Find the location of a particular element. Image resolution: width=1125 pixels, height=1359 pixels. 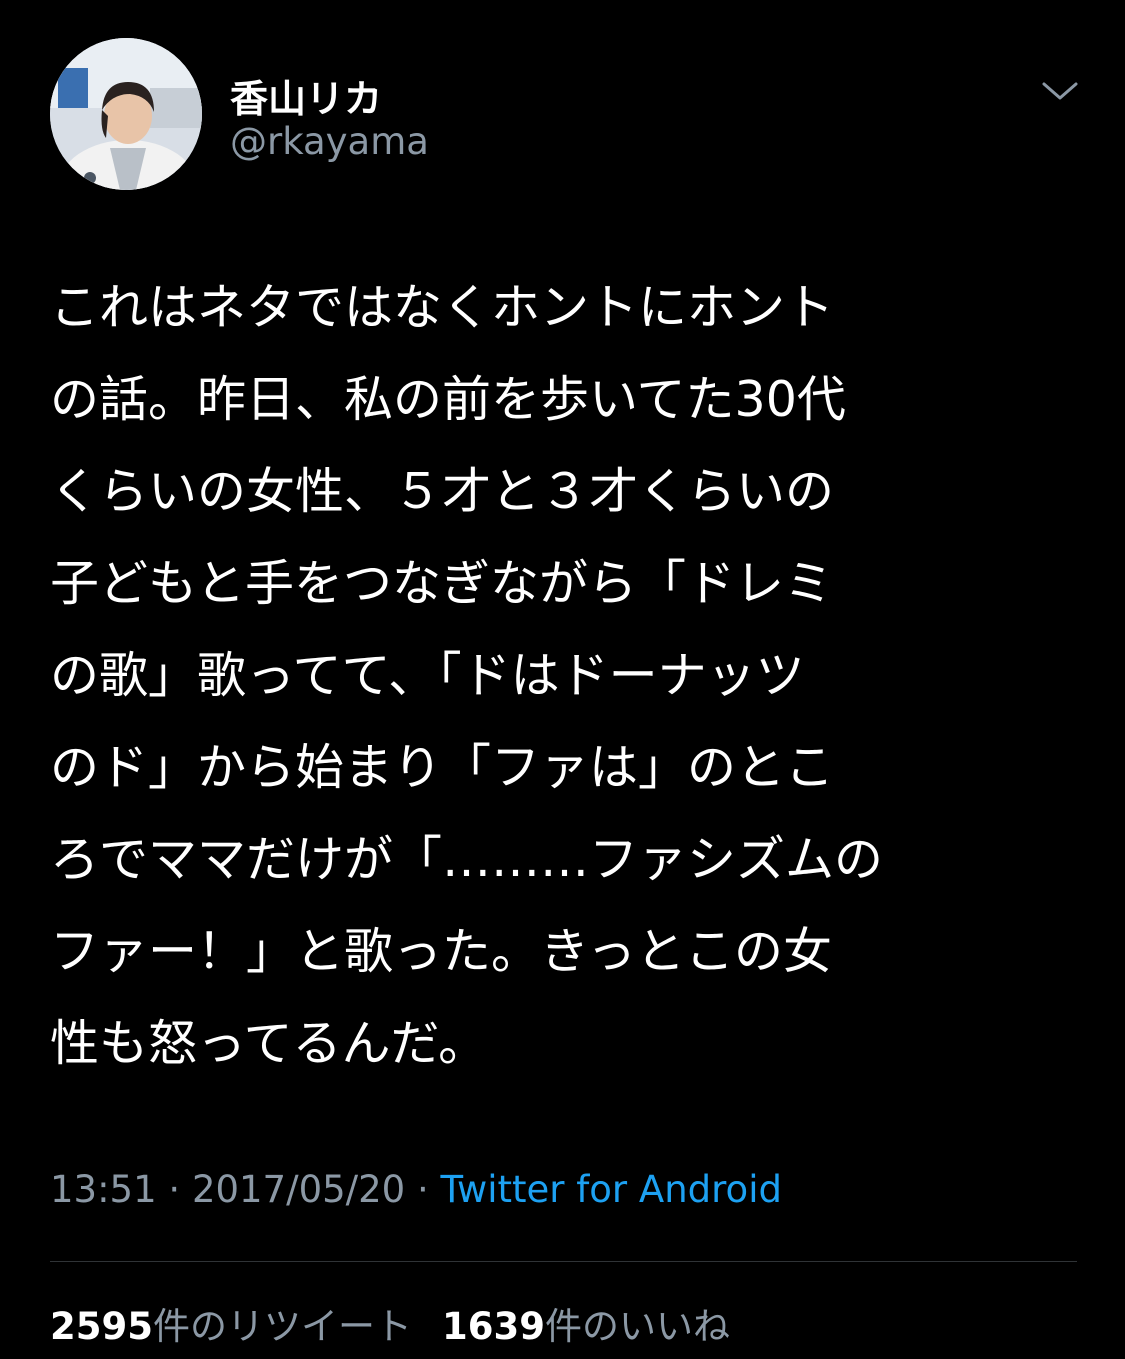

divider is located at coordinates (563, 1261).